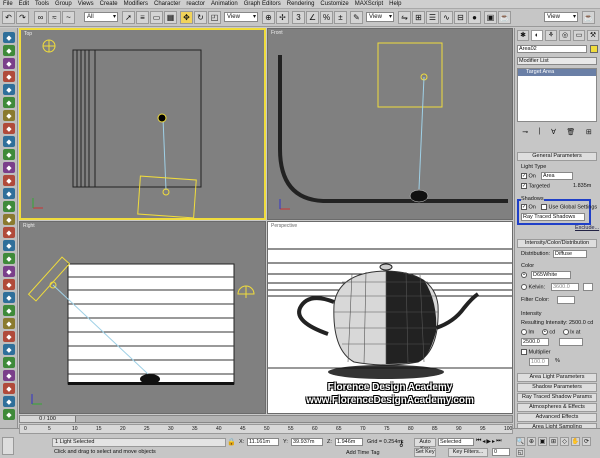 This screenshot has width=600, height=458. What do you see at coordinates (566, 300) in the screenshot?
I see `filter-color-swatch` at bounding box center [566, 300].